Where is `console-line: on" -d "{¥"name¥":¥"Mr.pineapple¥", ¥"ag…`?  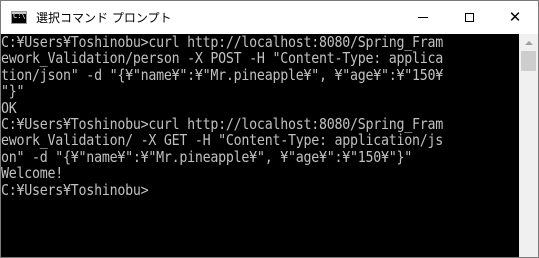 console-line: on" -d "{¥"name¥":¥"Mr.pineapple¥", ¥"ag… is located at coordinates (207, 156).